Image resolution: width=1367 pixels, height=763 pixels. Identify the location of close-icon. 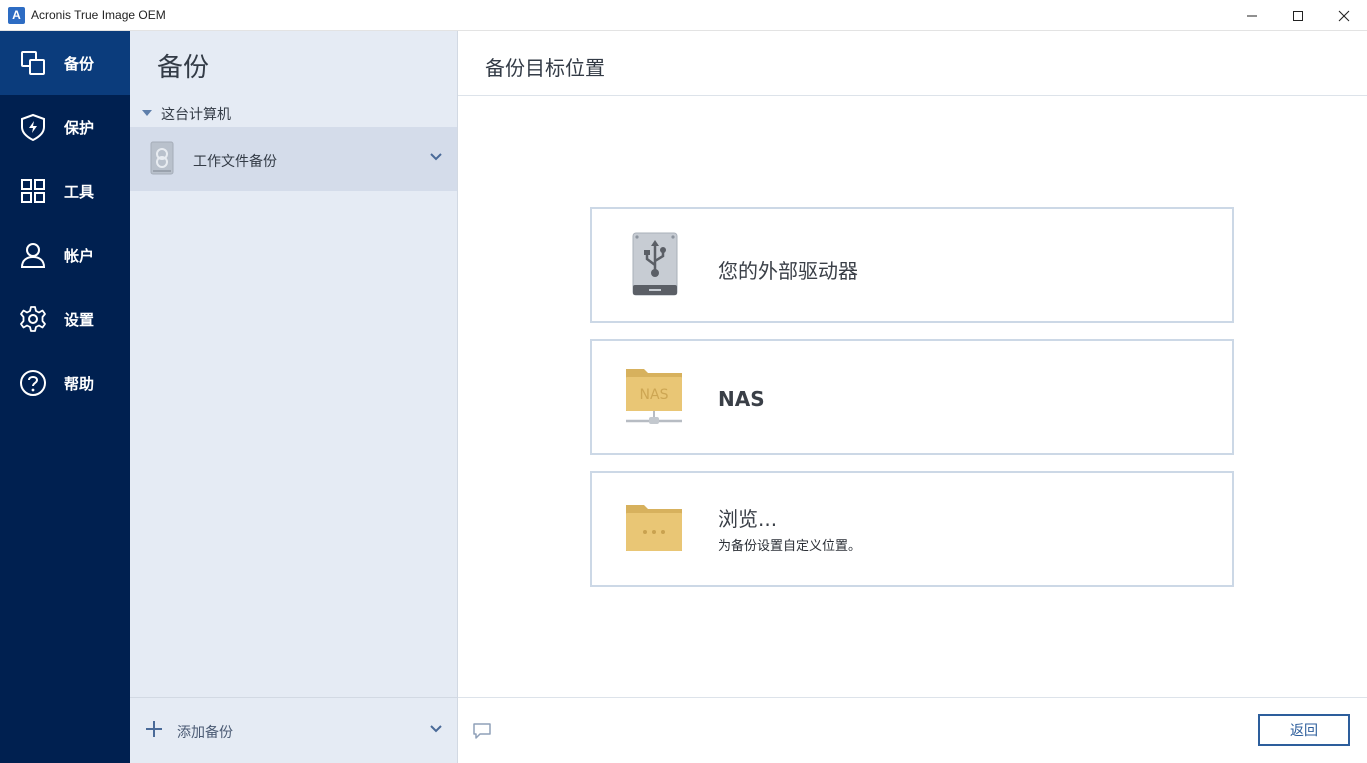
(1344, 15).